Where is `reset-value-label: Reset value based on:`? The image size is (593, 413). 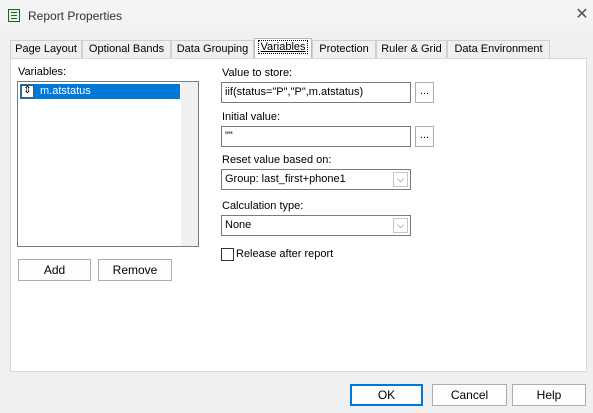
reset-value-label: Reset value based on: is located at coordinates (277, 160).